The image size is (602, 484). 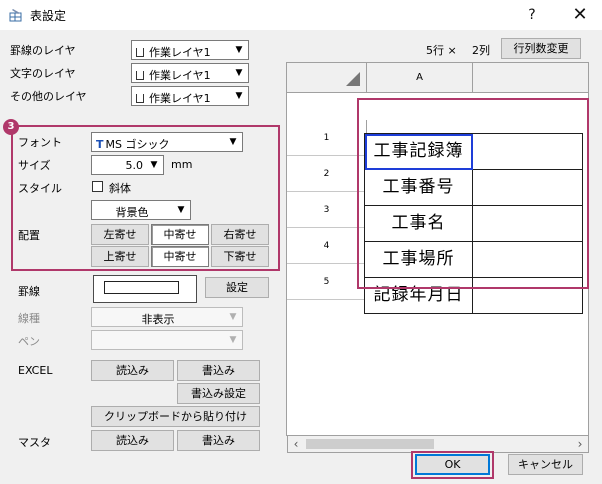 I want to click on row-header: 5, so click(x=327, y=282).